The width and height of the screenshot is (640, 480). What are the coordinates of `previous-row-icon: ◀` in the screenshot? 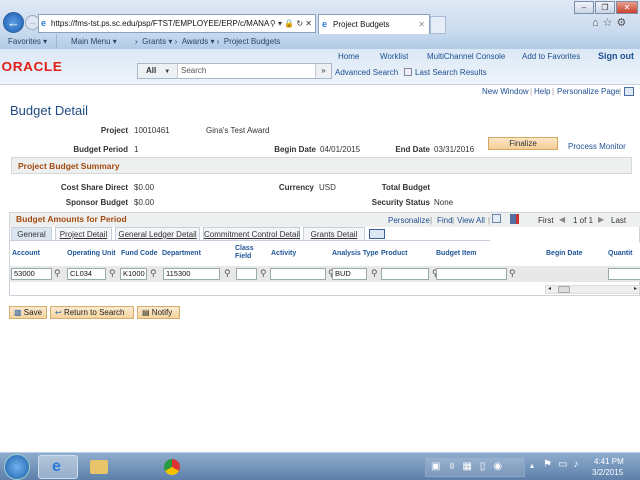 It's located at (562, 219).